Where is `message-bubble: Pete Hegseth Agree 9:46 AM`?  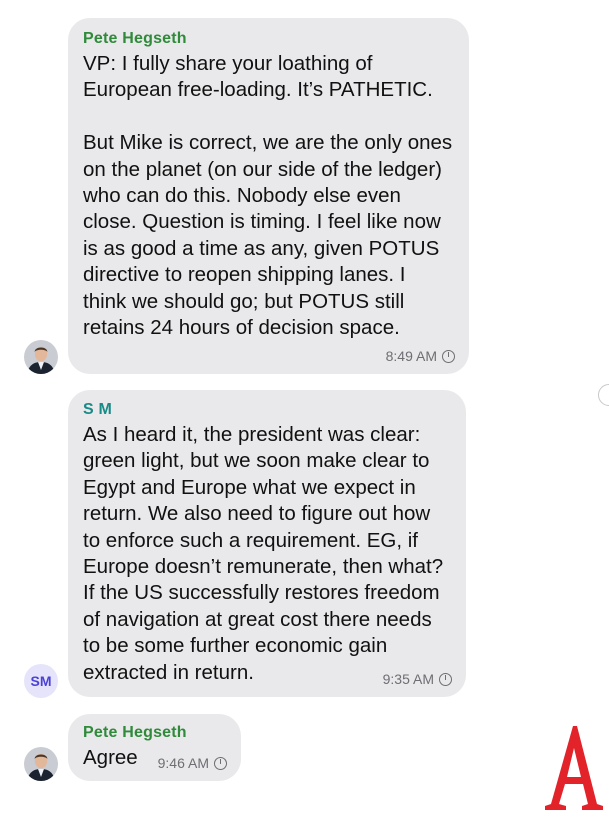 message-bubble: Pete Hegseth Agree 9:46 AM is located at coordinates (154, 747).